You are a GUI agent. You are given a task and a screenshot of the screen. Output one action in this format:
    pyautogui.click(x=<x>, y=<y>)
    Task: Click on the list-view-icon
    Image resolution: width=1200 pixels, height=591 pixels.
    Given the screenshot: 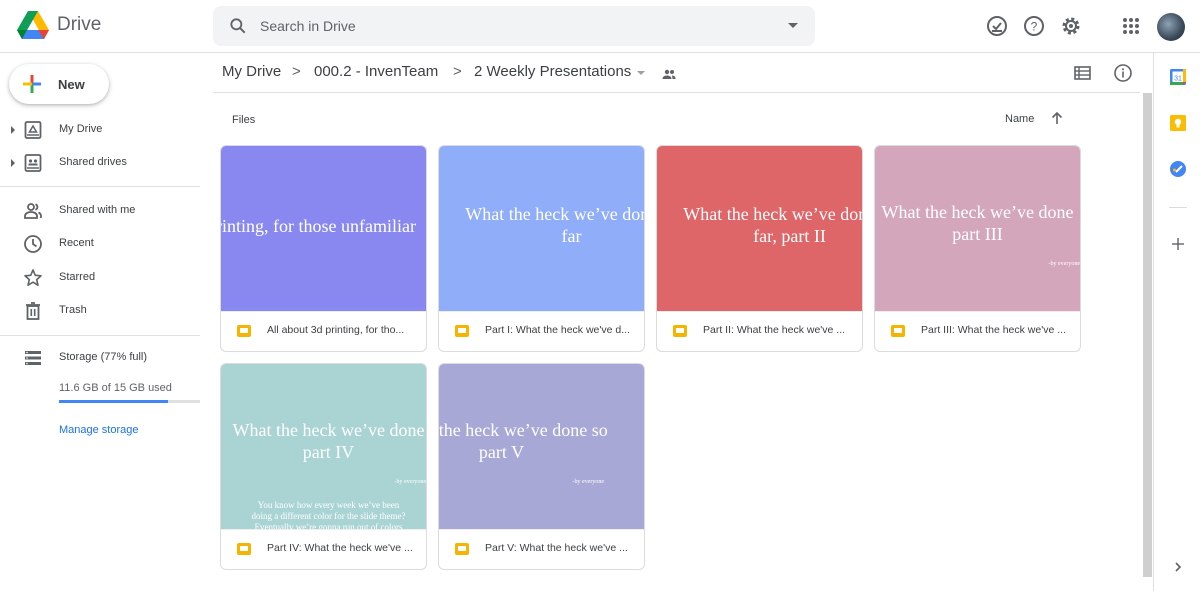 What is the action you would take?
    pyautogui.click(x=1082, y=73)
    